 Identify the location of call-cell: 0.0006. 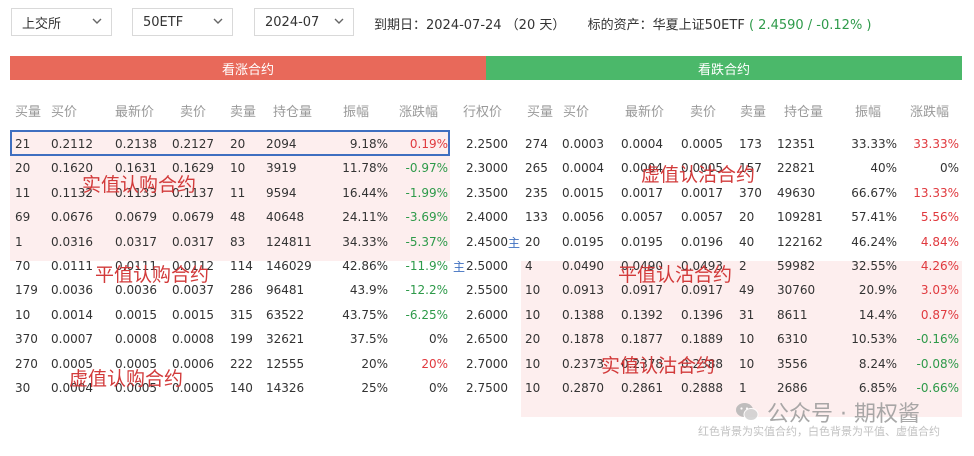
(193, 363).